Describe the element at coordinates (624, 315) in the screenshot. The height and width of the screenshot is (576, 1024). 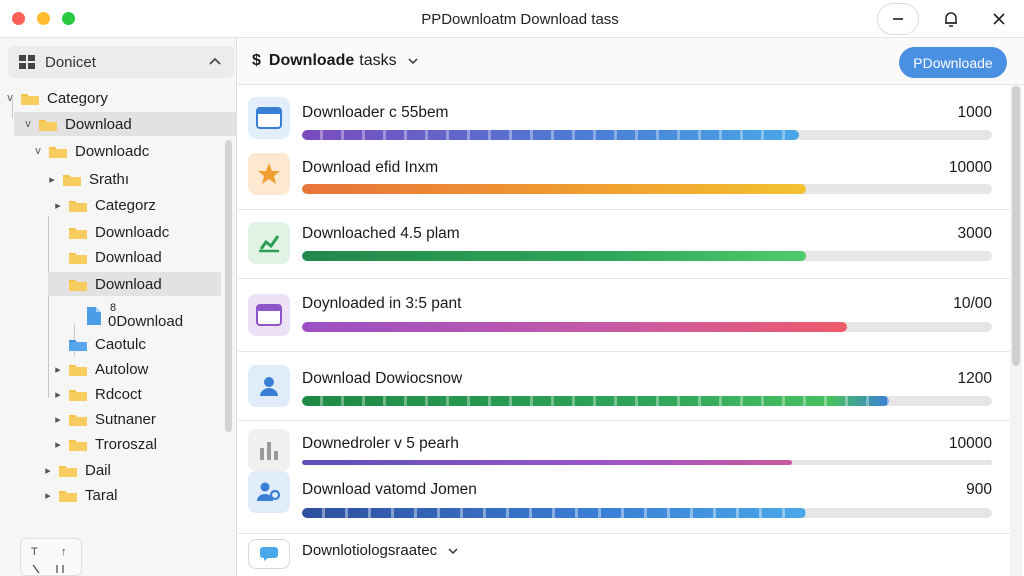
I see `task-row: Doynloaded in 3:5 pant 10/00` at that location.